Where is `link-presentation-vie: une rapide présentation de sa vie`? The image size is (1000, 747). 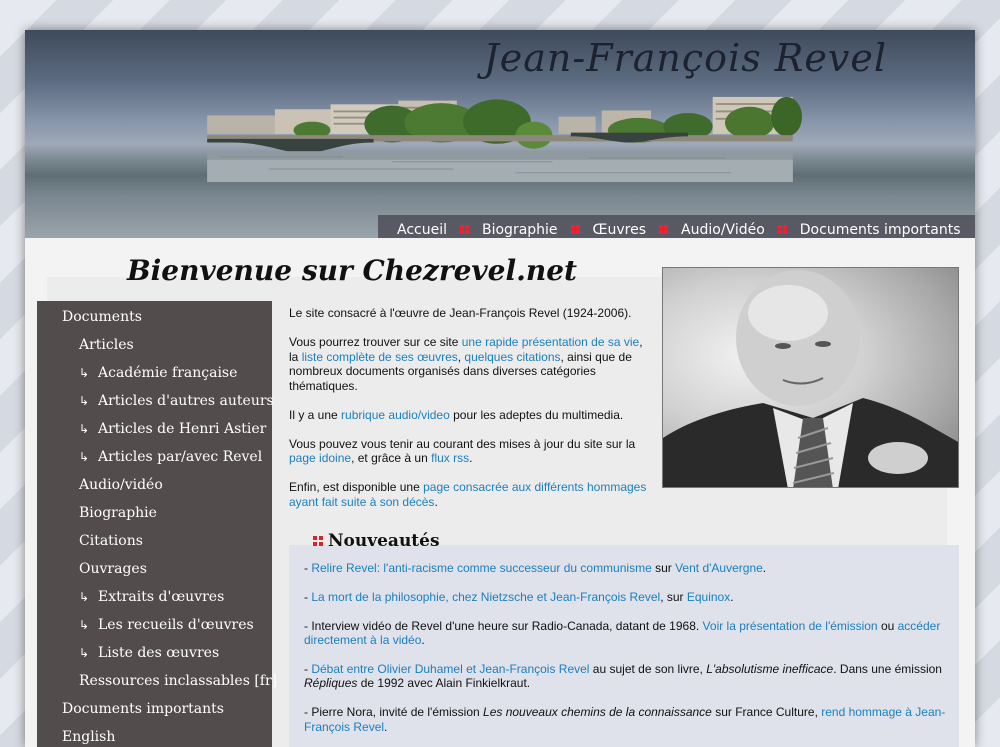
link-presentation-vie: une rapide présentation de sa vie is located at coordinates (550, 342).